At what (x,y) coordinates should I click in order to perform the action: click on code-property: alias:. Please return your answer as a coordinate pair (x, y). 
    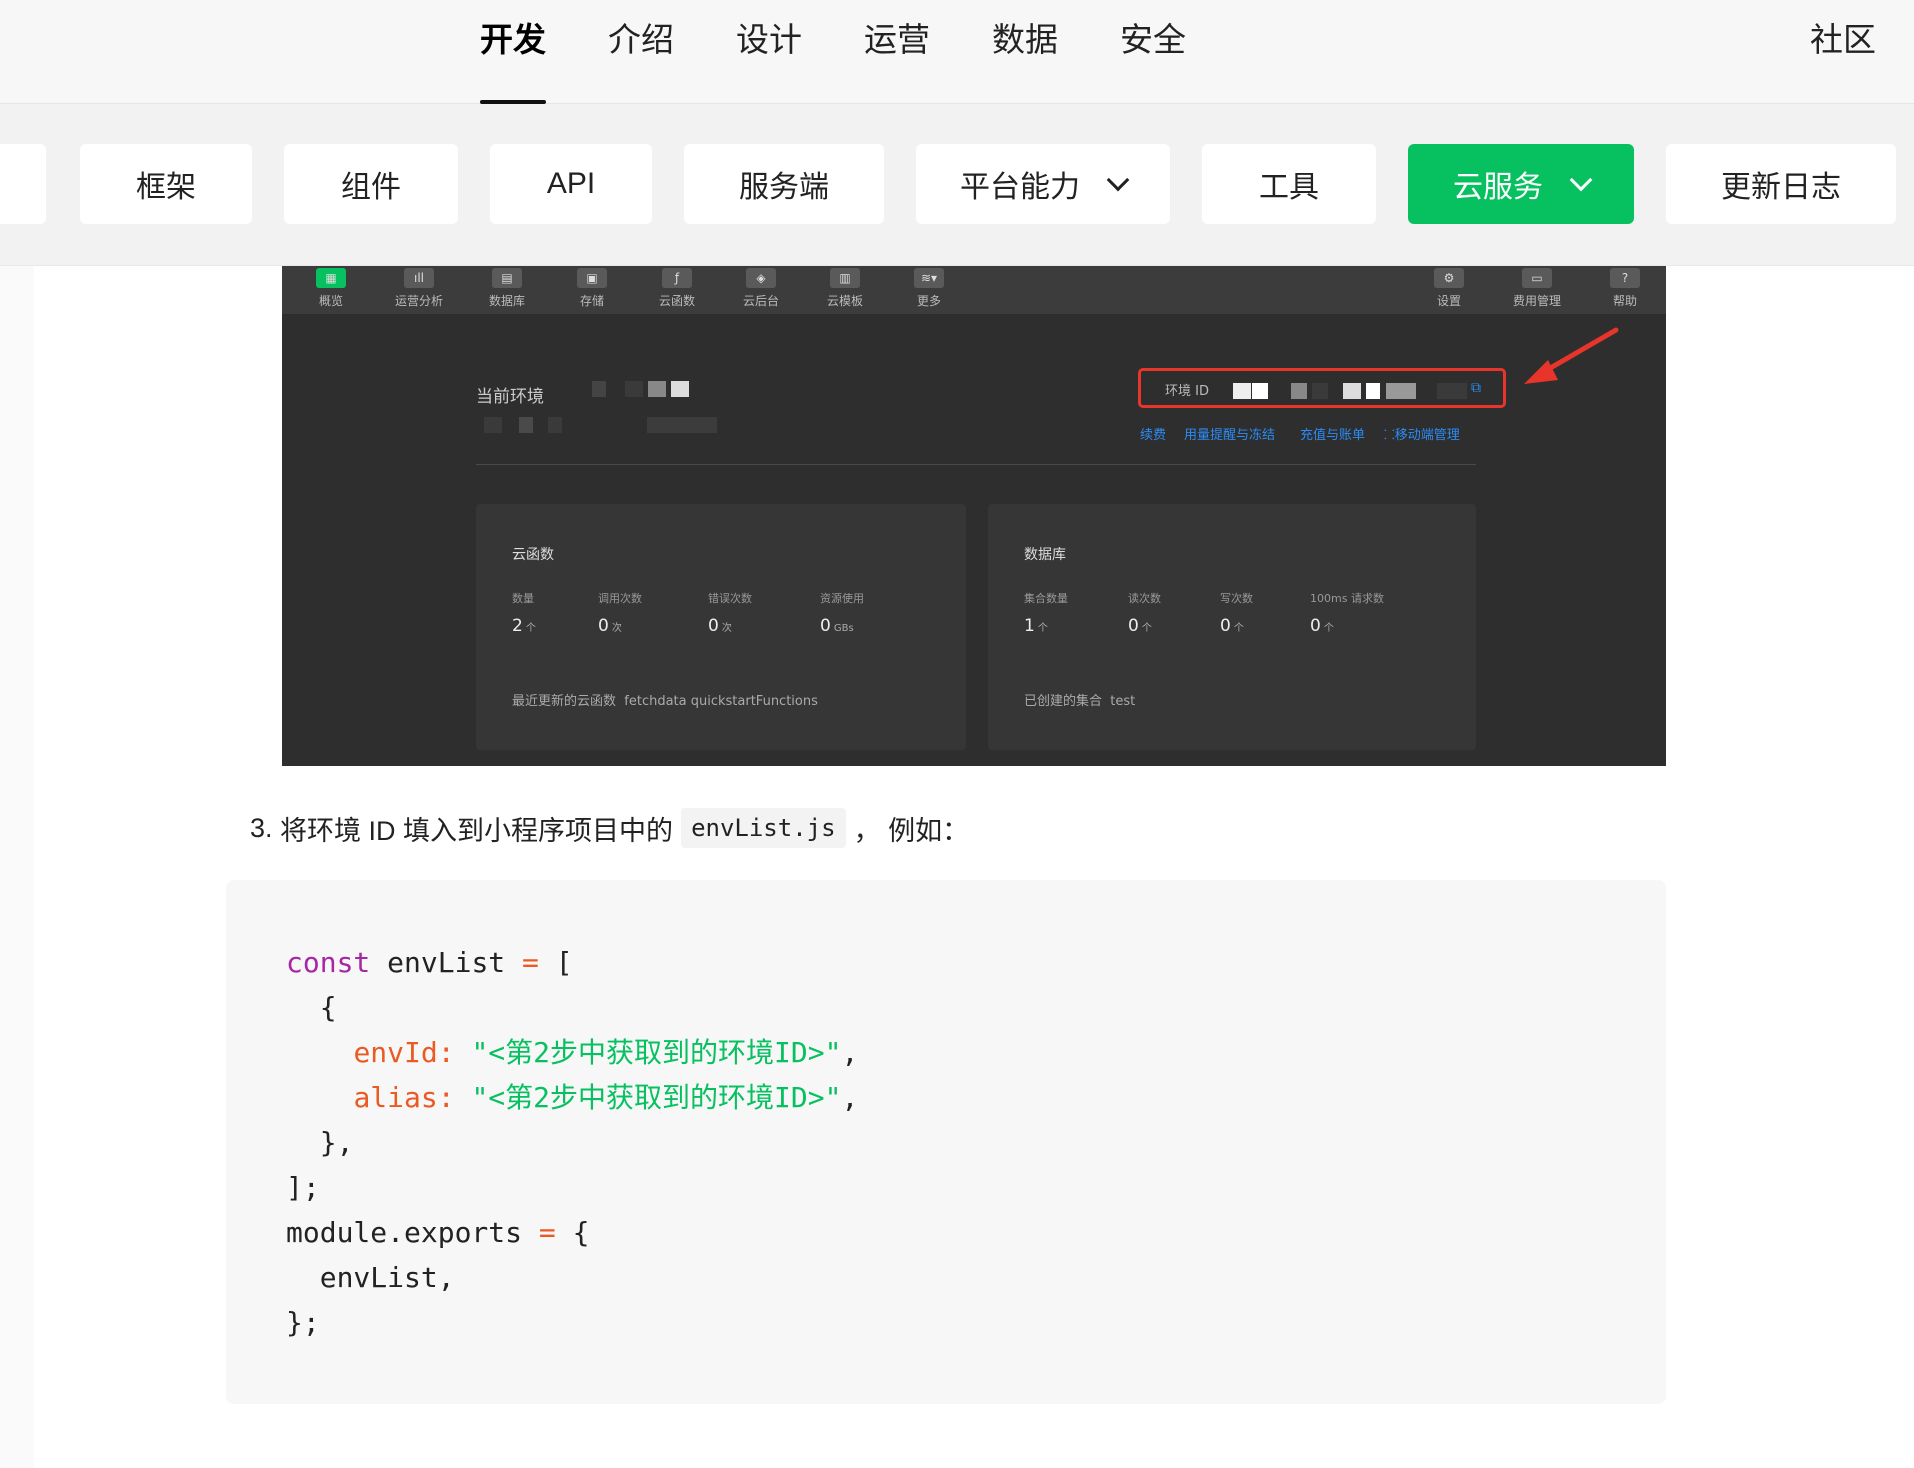
    Looking at the image, I should click on (404, 1097).